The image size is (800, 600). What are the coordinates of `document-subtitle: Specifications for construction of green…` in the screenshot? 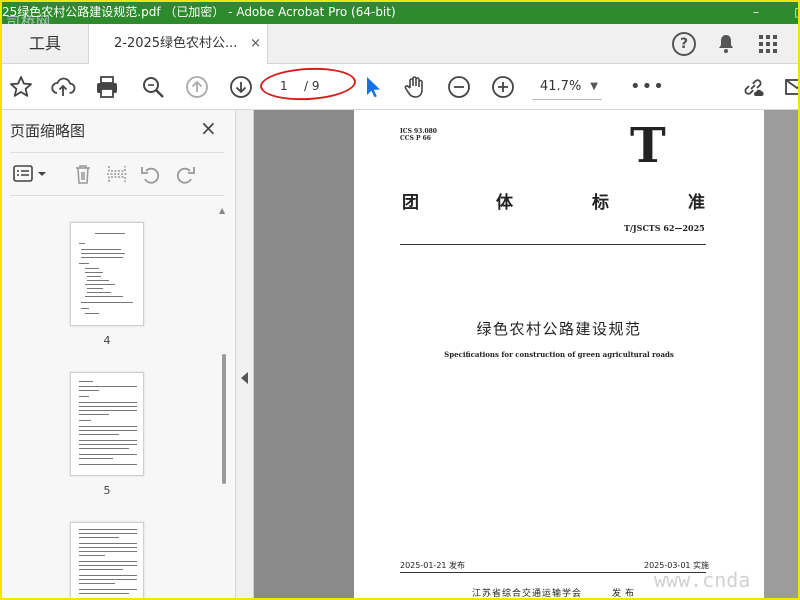 It's located at (559, 354).